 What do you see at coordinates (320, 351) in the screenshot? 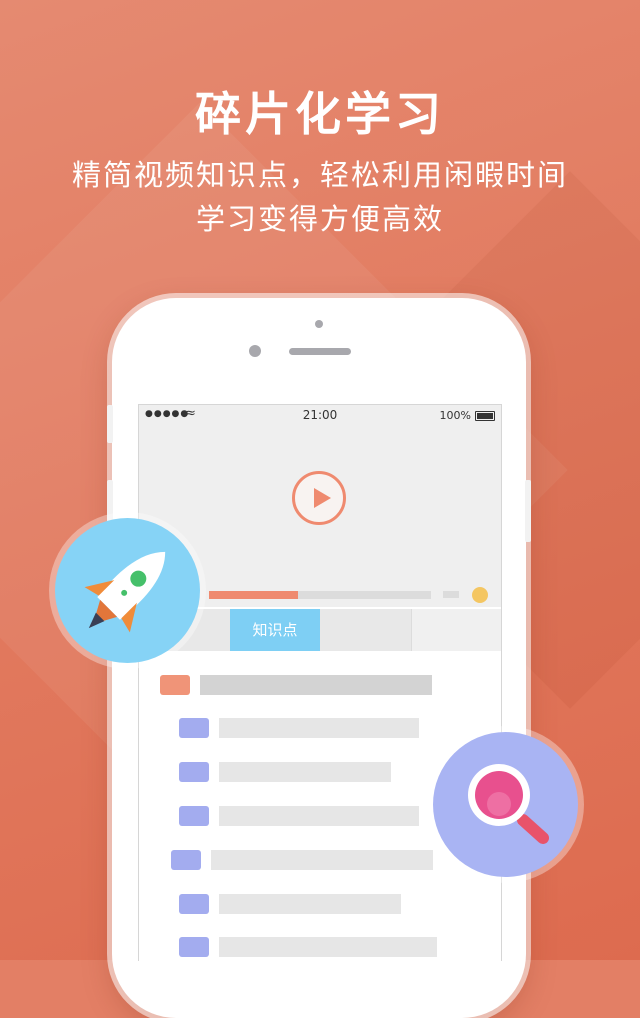
I see `phone-speaker` at bounding box center [320, 351].